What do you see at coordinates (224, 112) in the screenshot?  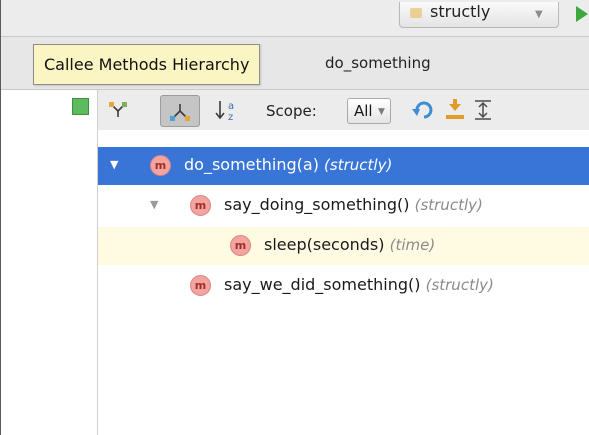 I see `sort-alphabetically-icon: a z` at bounding box center [224, 112].